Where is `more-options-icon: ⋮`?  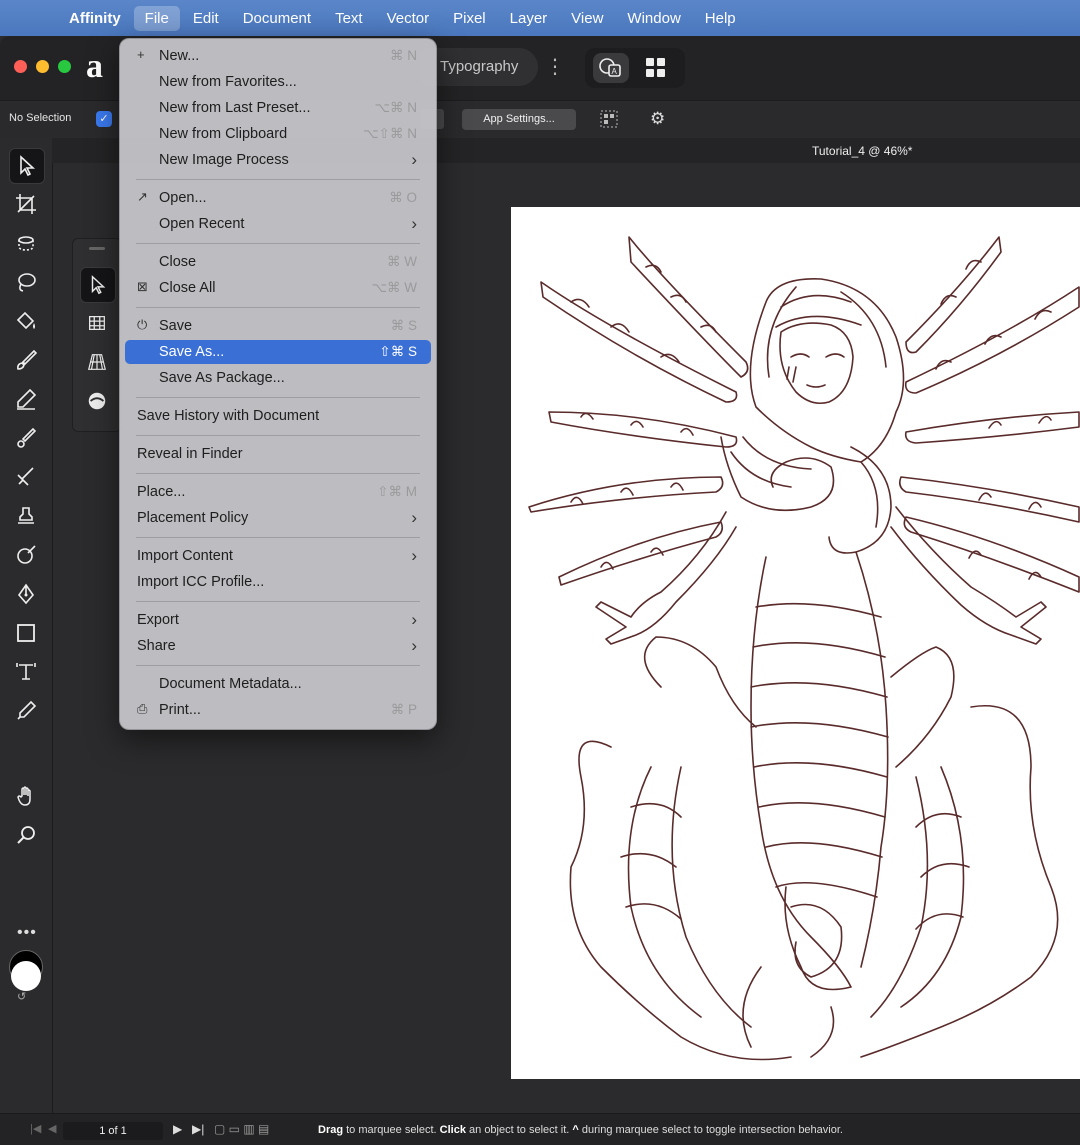 more-options-icon: ⋮ is located at coordinates (555, 67).